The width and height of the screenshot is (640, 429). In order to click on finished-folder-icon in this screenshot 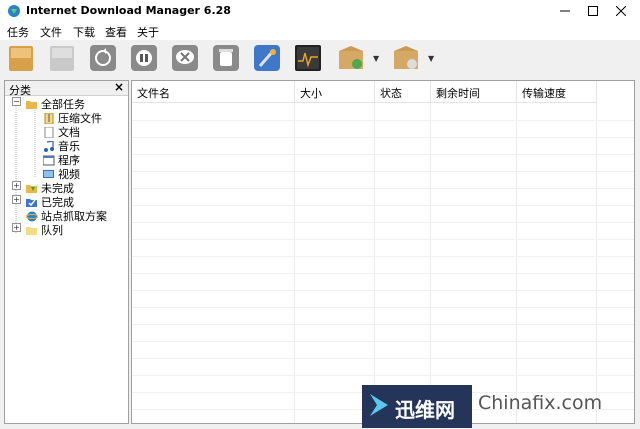, I will do `click(31, 203)`.